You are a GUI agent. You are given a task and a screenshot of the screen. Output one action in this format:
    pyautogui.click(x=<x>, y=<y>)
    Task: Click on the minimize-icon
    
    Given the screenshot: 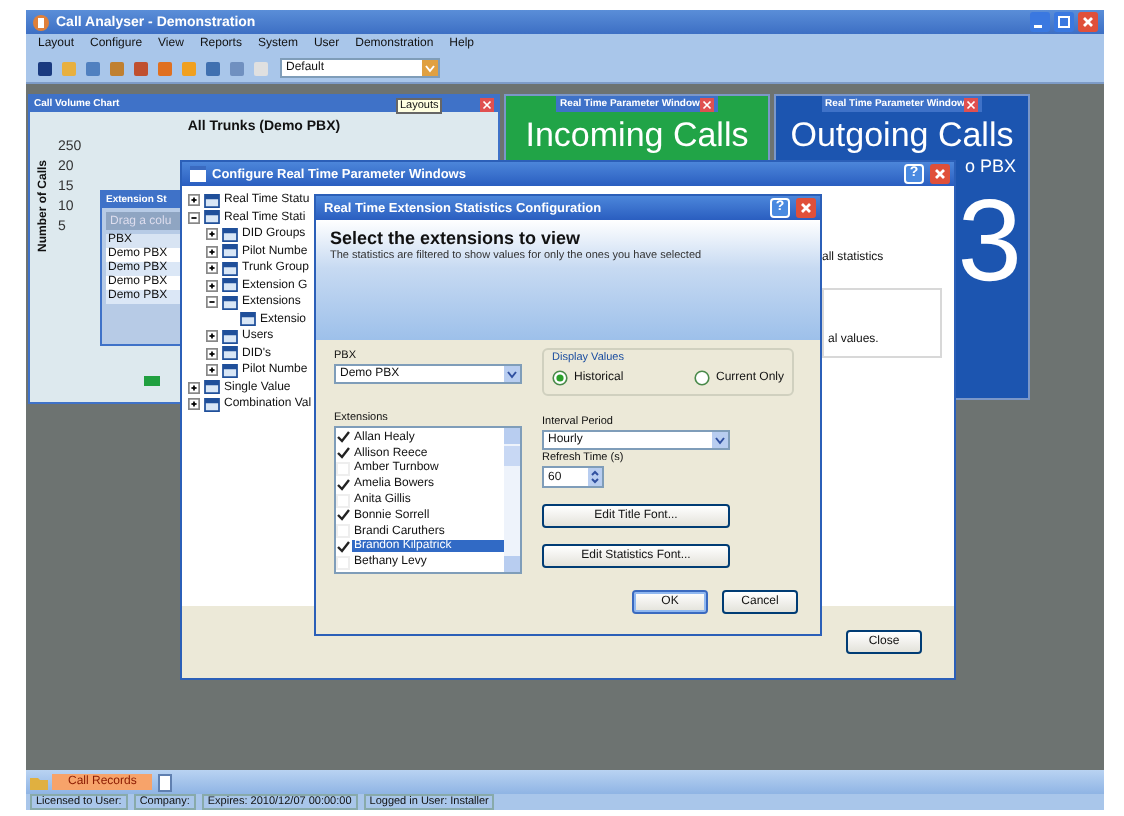 What is the action you would take?
    pyautogui.click(x=1040, y=22)
    